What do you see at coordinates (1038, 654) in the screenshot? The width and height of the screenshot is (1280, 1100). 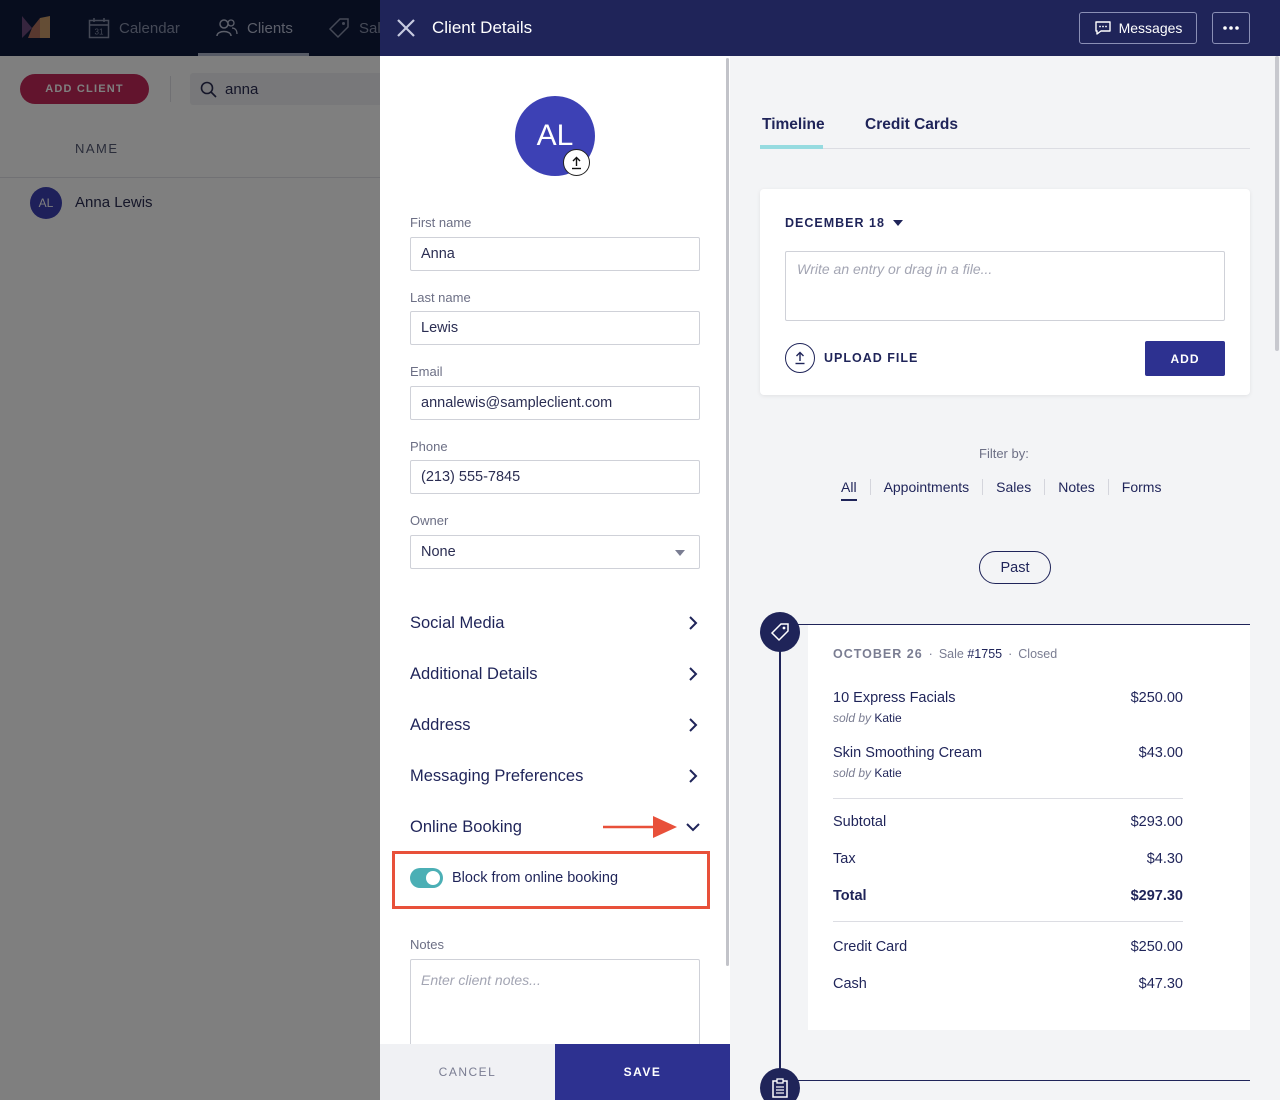 I see `sale-status: Closed` at bounding box center [1038, 654].